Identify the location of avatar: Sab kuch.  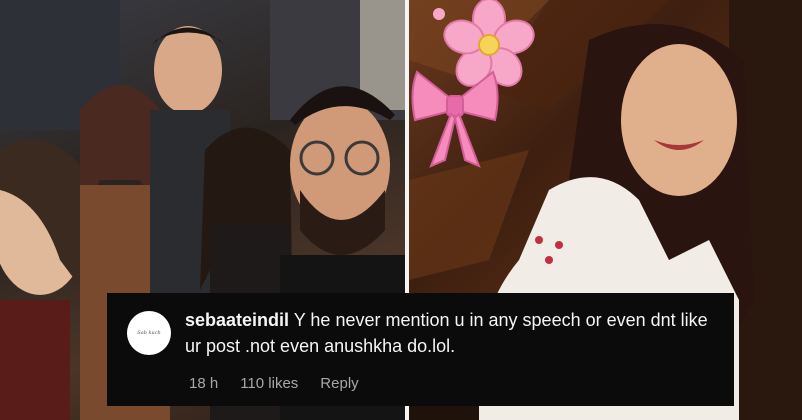
(149, 333).